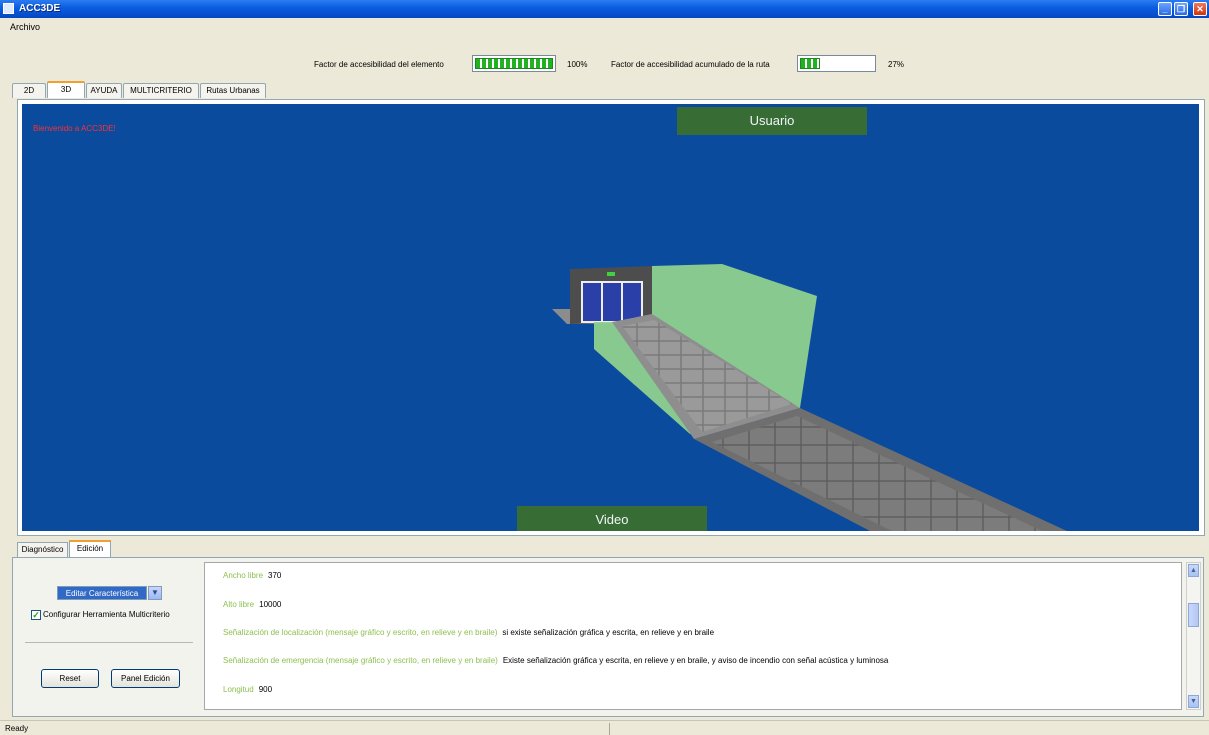 The image size is (1209, 735). Describe the element at coordinates (772, 121) in the screenshot. I see `user-button: Usuario` at that location.